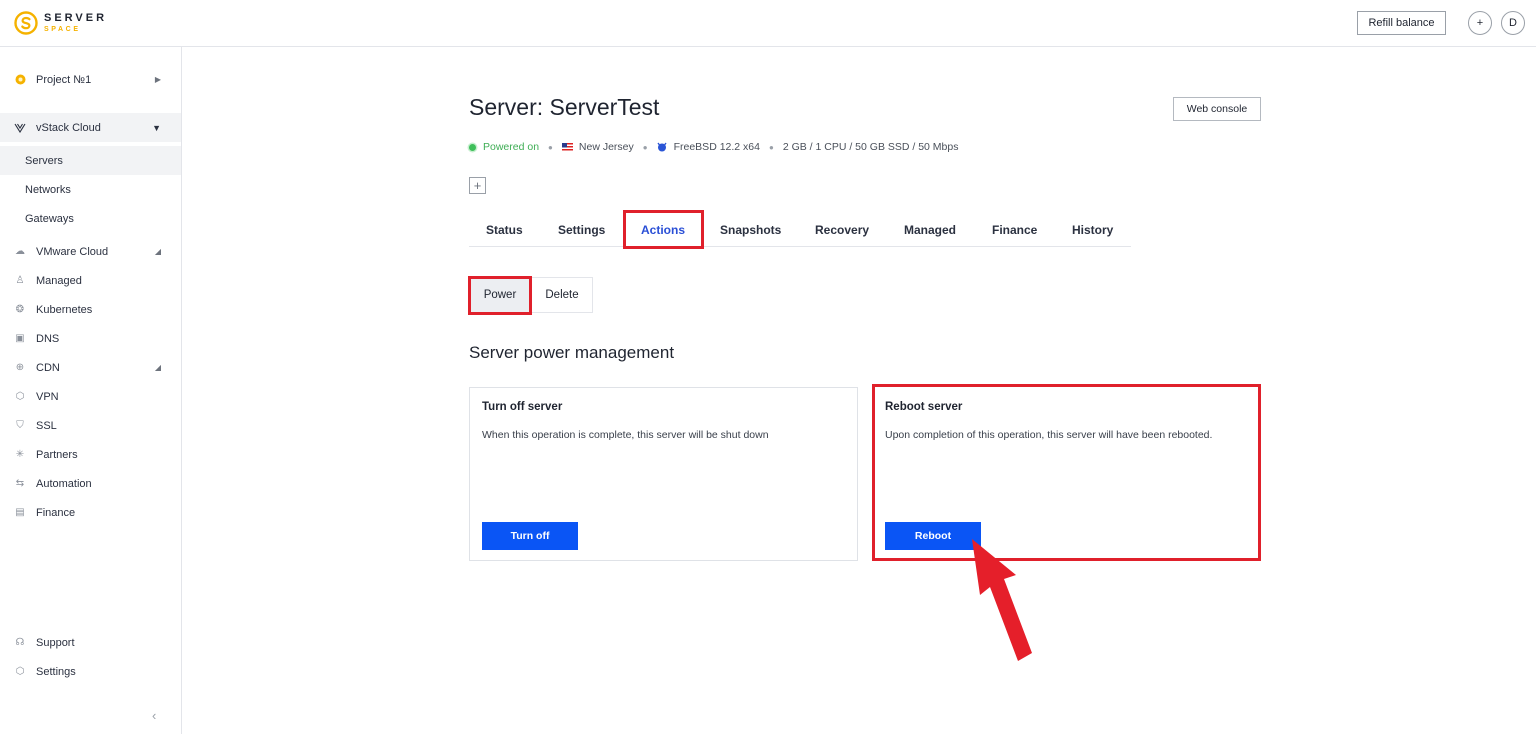 This screenshot has width=1536, height=734. What do you see at coordinates (156, 127) in the screenshot?
I see `chevron-down-icon: ▼` at bounding box center [156, 127].